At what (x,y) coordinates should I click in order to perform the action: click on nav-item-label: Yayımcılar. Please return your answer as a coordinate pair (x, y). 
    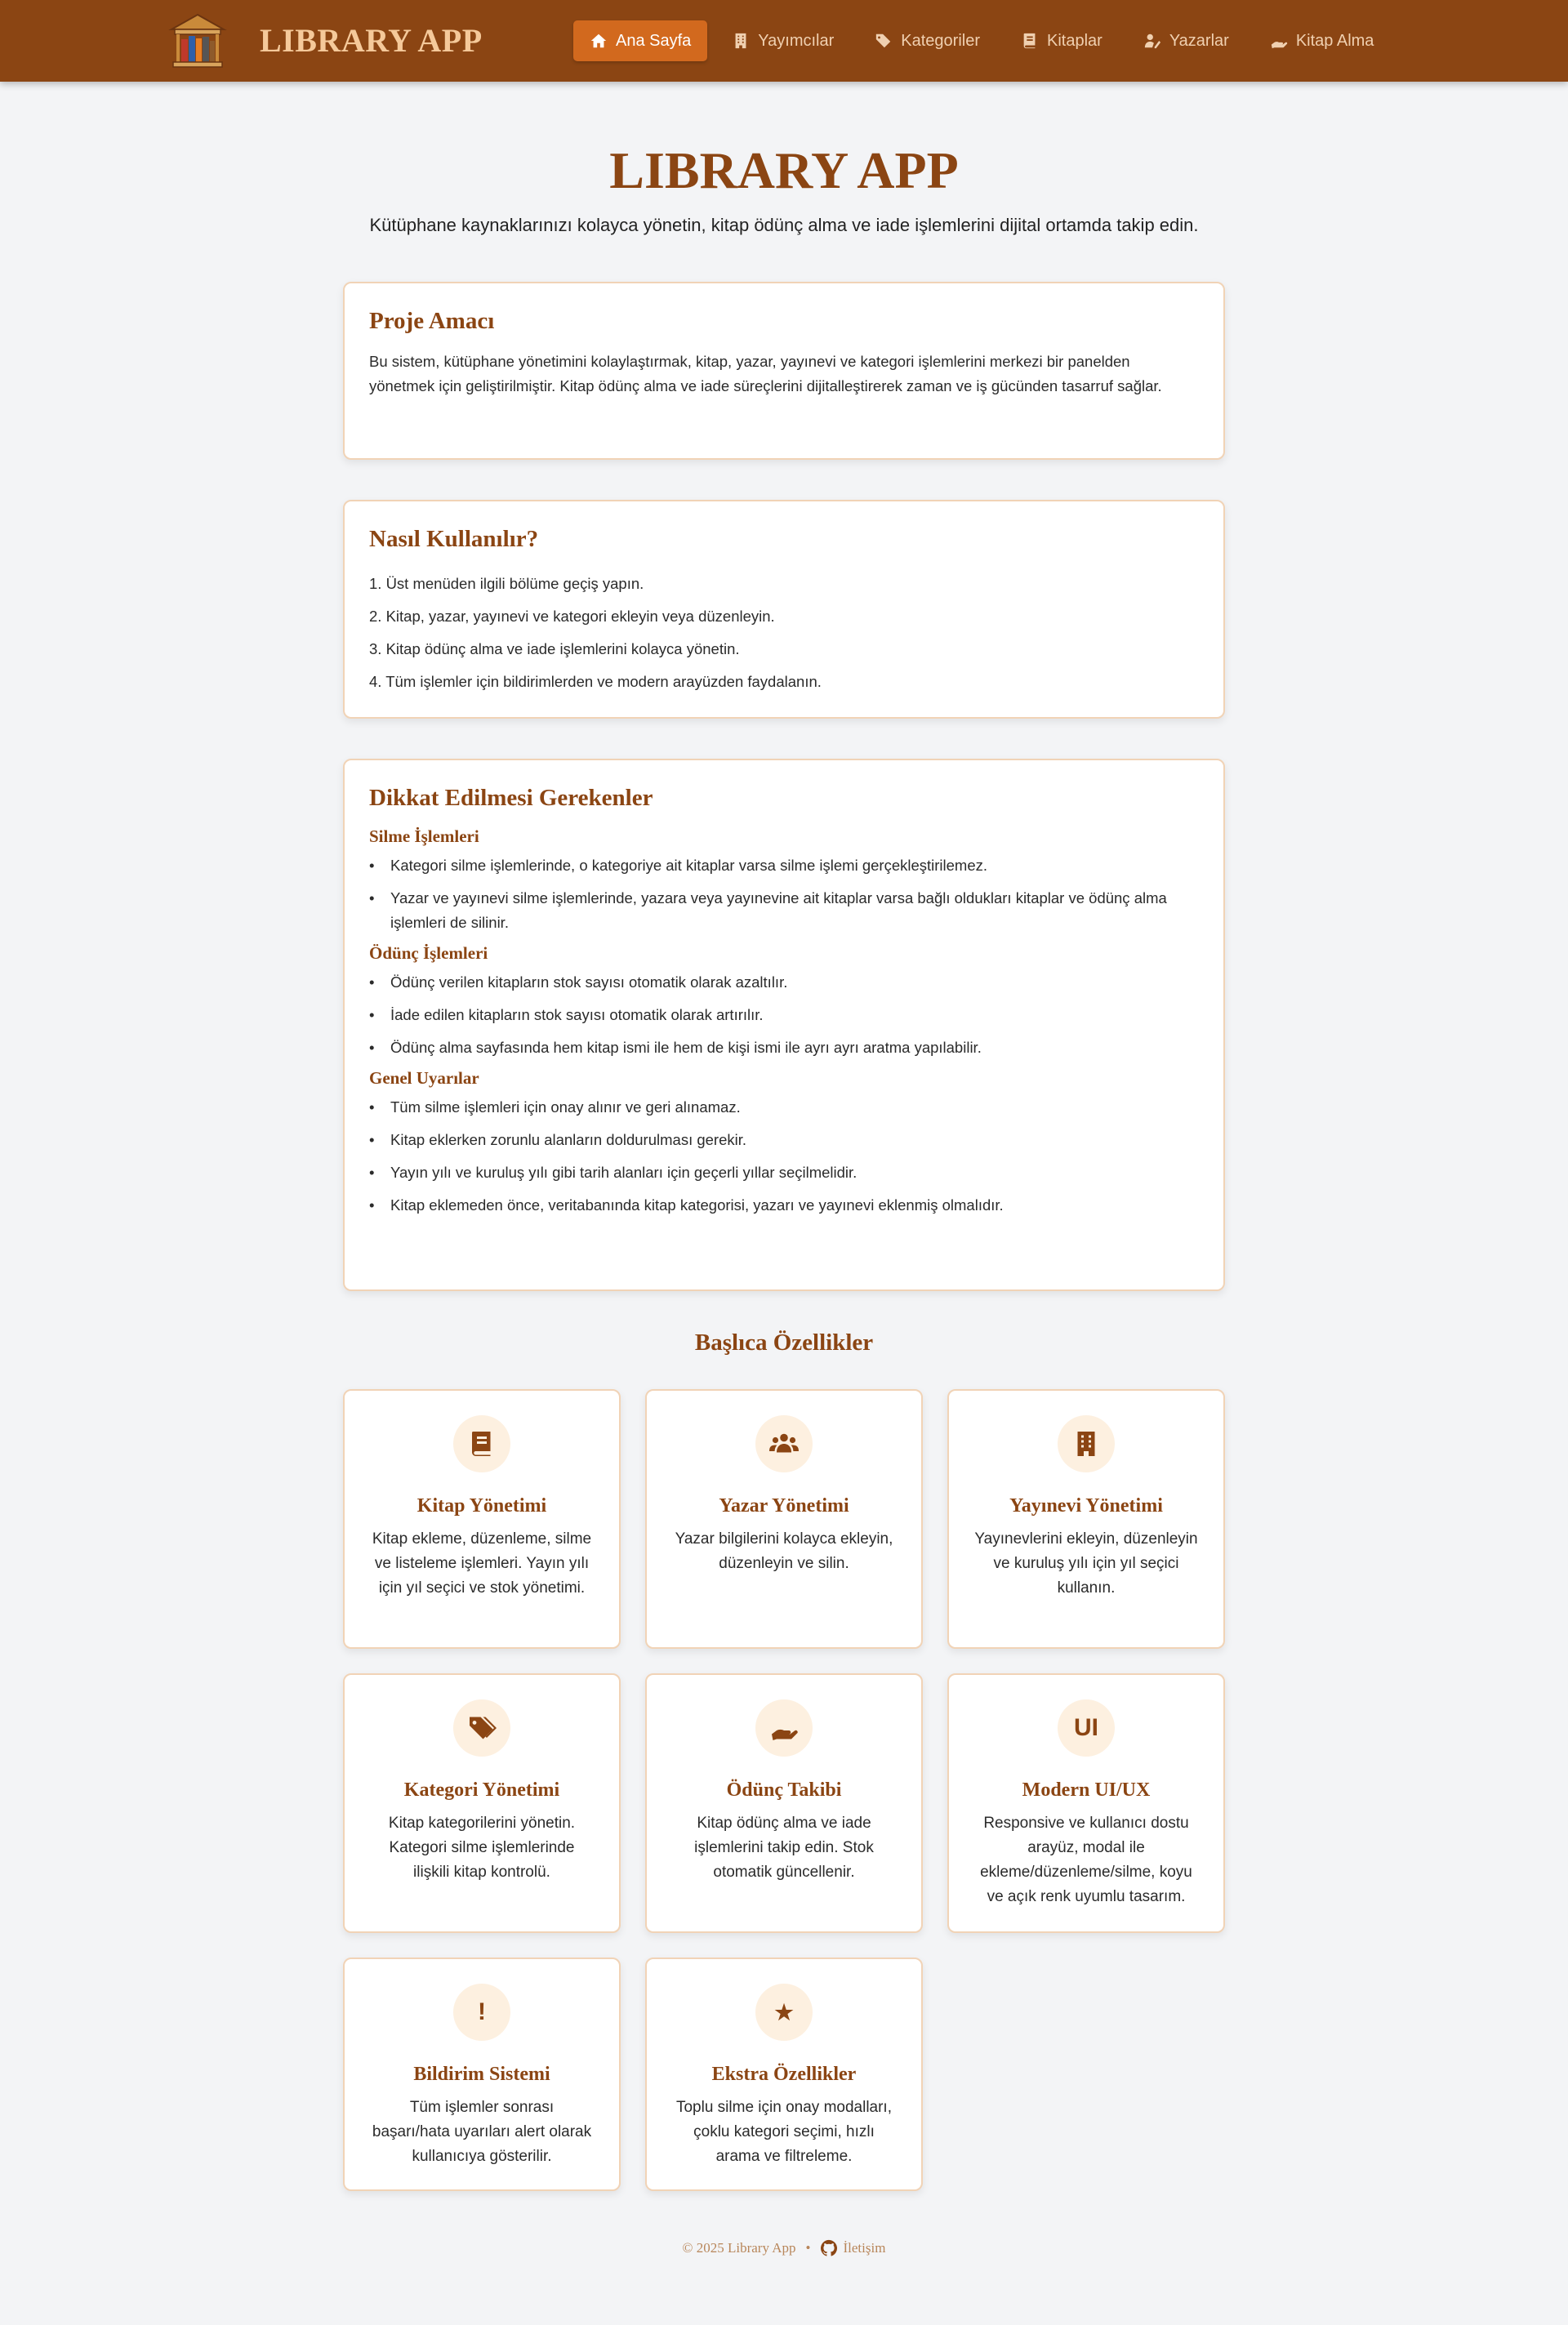
    Looking at the image, I should click on (796, 40).